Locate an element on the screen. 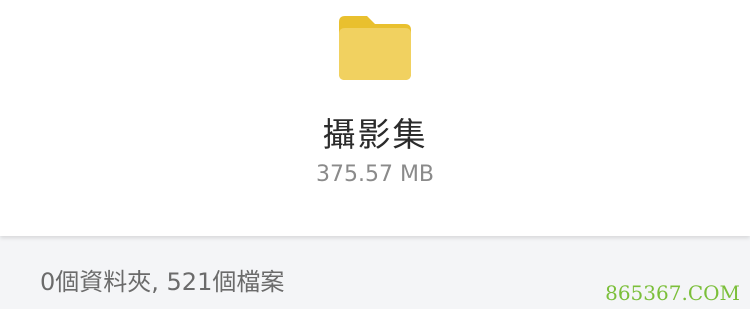 Image resolution: width=750 pixels, height=309 pixels. folder-icon is located at coordinates (375, 48).